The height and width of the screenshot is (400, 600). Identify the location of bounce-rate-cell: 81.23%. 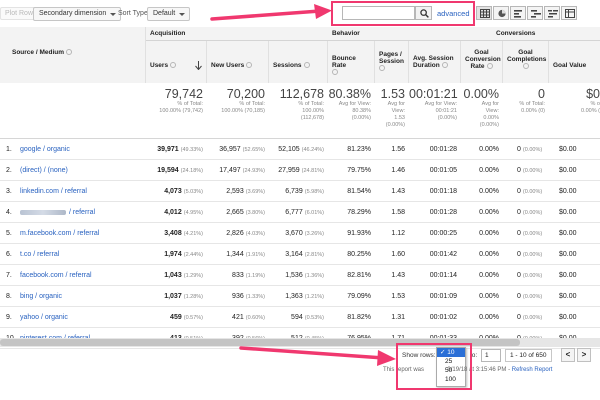
(359, 149).